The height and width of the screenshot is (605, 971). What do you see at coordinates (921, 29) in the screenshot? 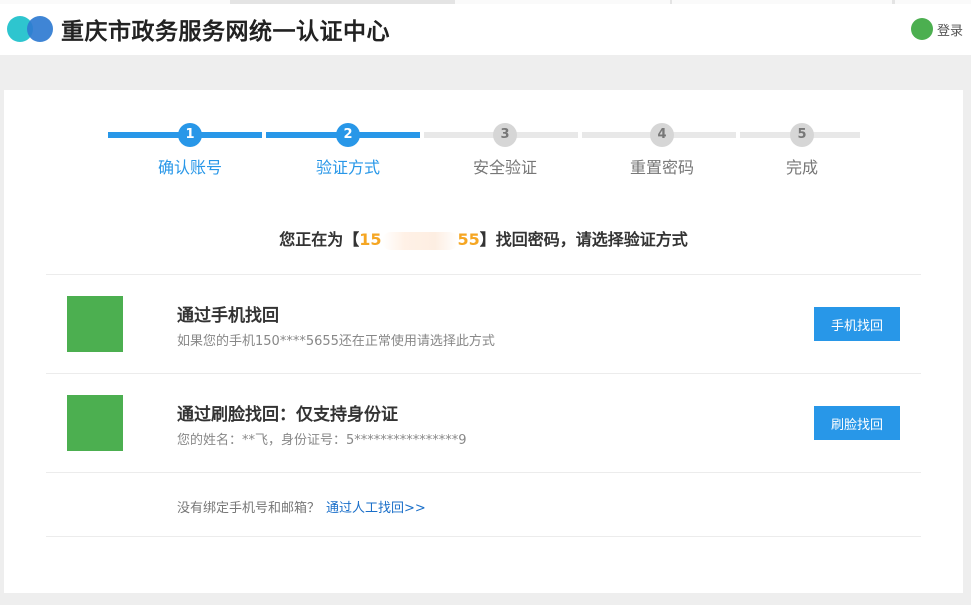
I see `user-avatar-icon` at bounding box center [921, 29].